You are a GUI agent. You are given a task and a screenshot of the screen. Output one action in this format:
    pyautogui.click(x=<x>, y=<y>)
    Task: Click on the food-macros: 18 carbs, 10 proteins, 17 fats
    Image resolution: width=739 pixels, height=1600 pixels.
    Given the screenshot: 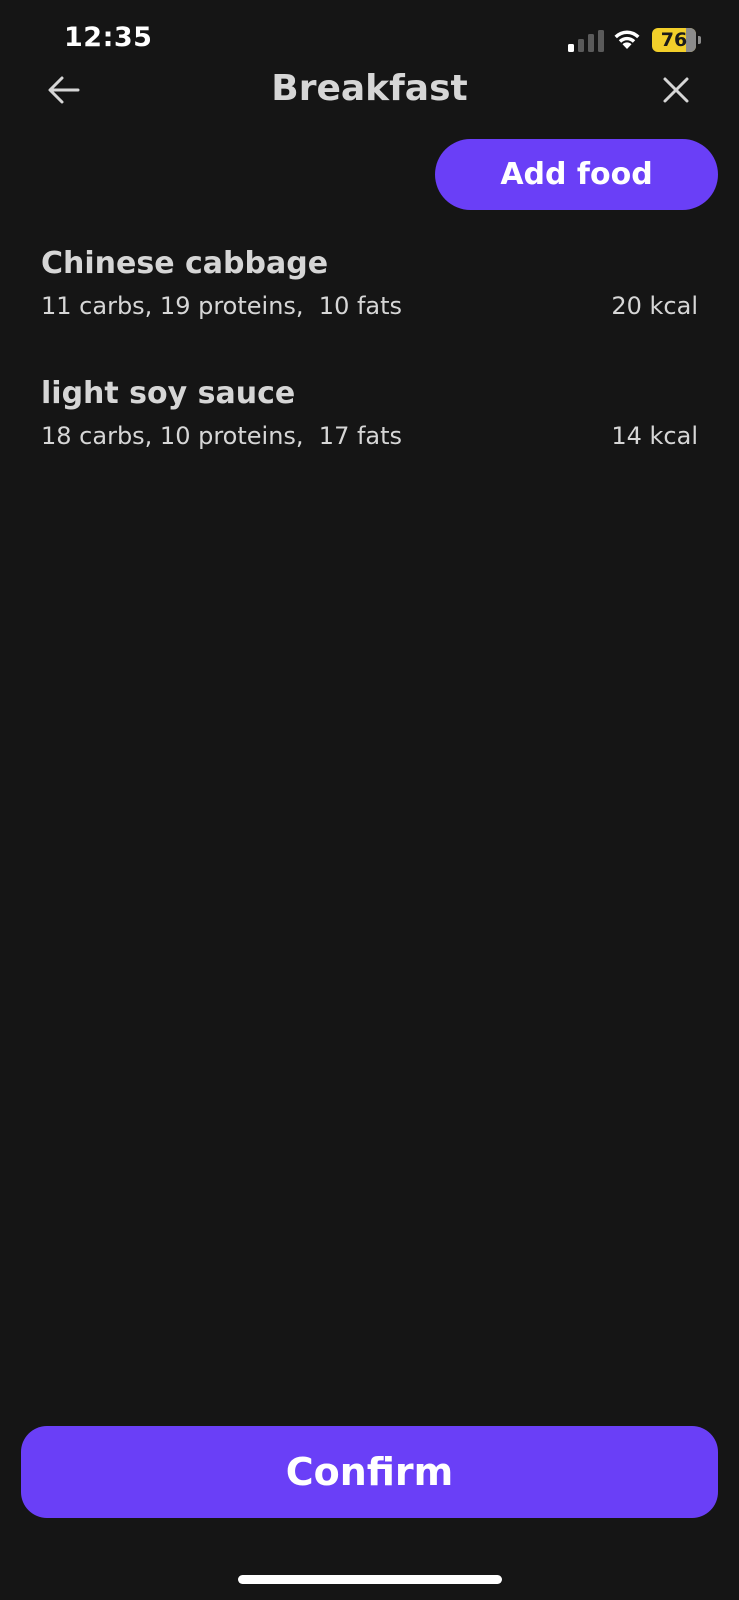 What is the action you would take?
    pyautogui.click(x=222, y=436)
    